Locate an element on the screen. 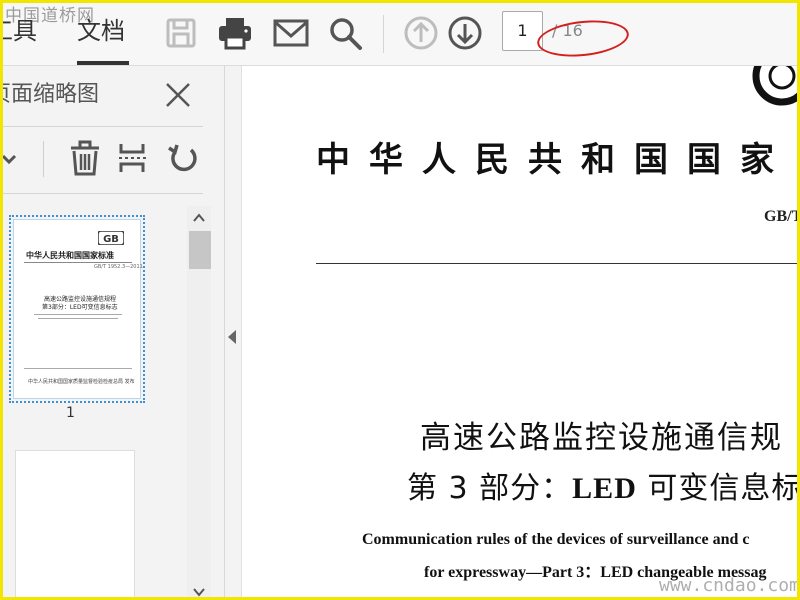 This screenshot has height=600, width=800. sidebar-scrollbar-thumb is located at coordinates (200, 250).